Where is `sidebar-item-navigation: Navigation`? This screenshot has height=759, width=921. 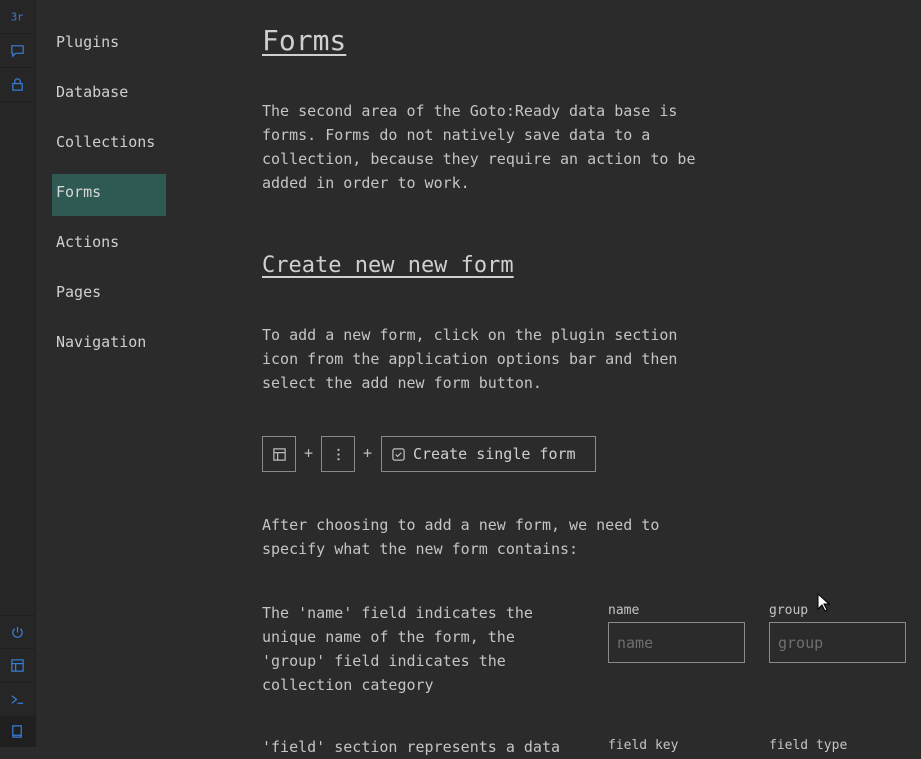 sidebar-item-navigation: Navigation is located at coordinates (117, 345).